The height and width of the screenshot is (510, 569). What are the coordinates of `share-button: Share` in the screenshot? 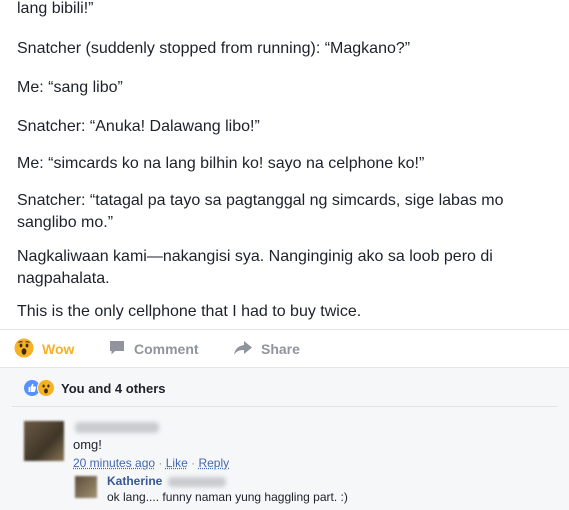 It's located at (266, 349).